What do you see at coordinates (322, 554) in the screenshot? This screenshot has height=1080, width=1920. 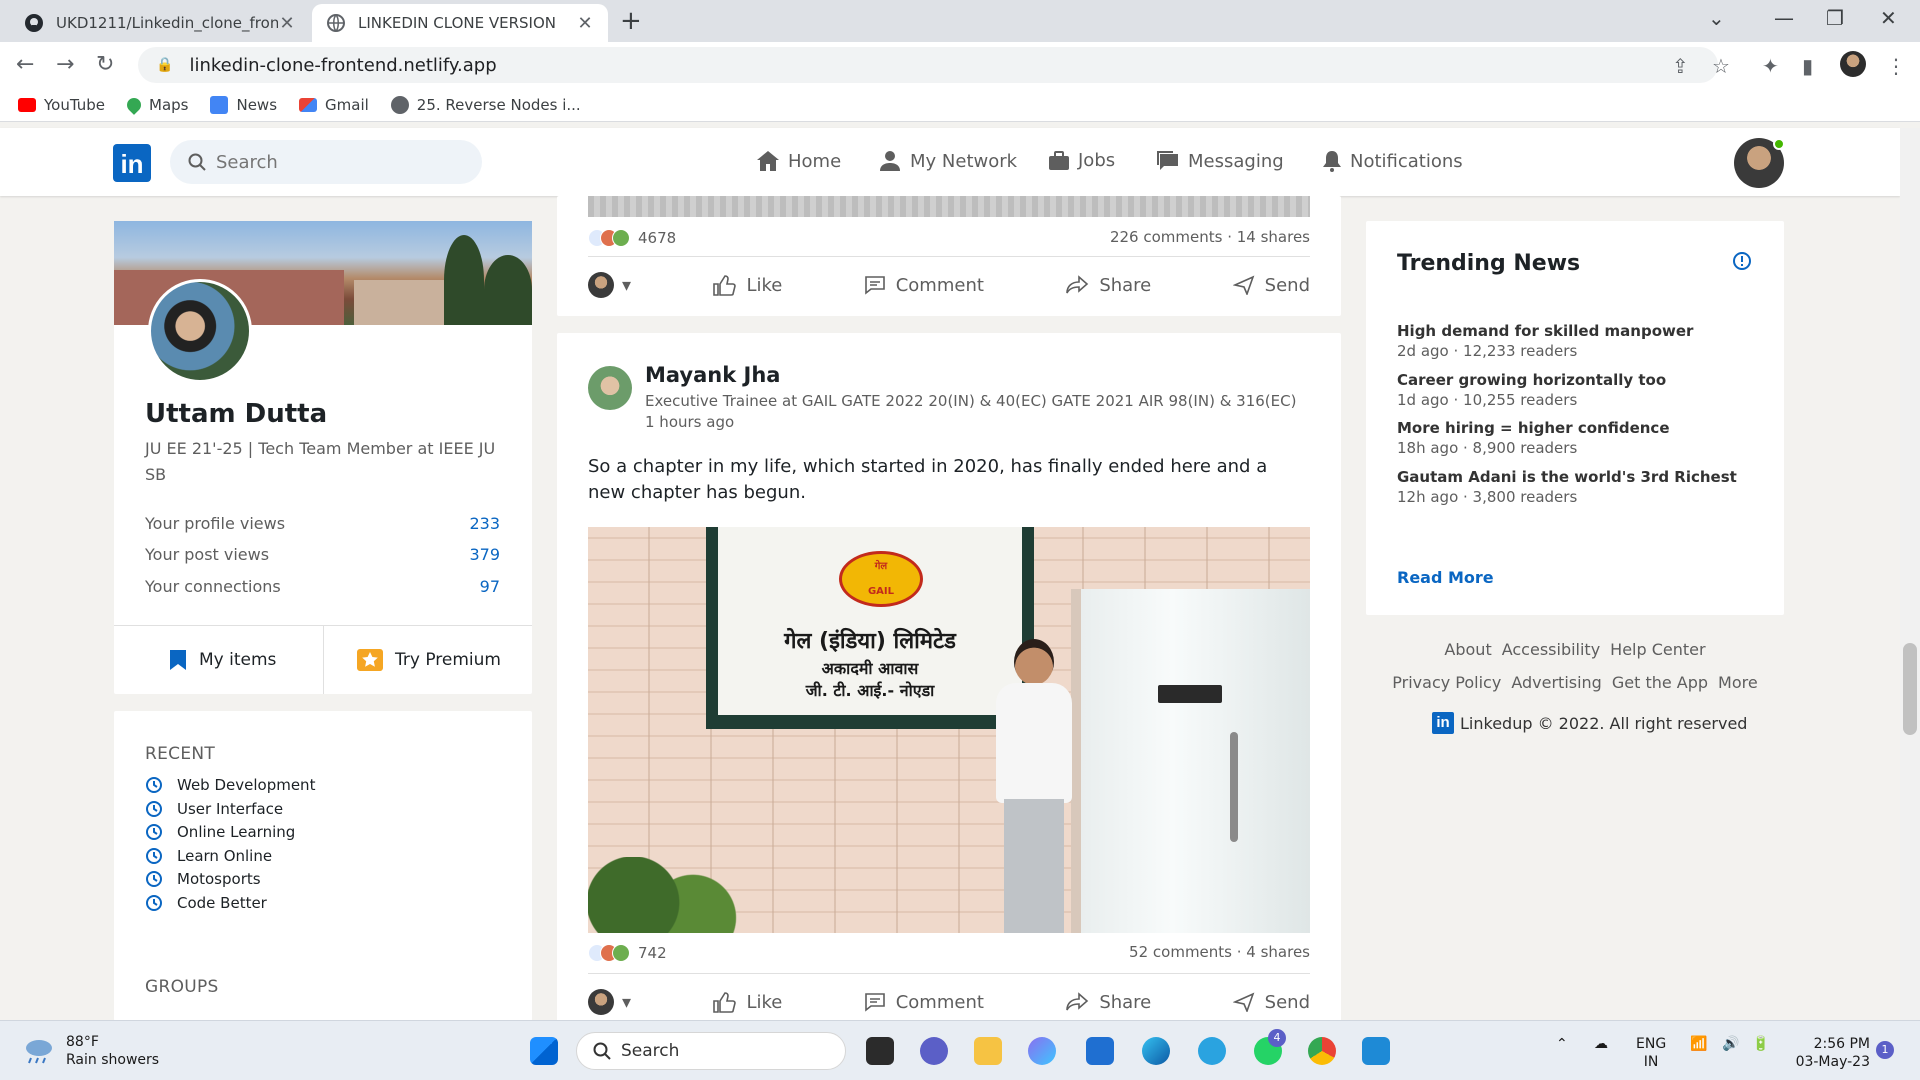 I see `stat-post-views: Your post views 379` at bounding box center [322, 554].